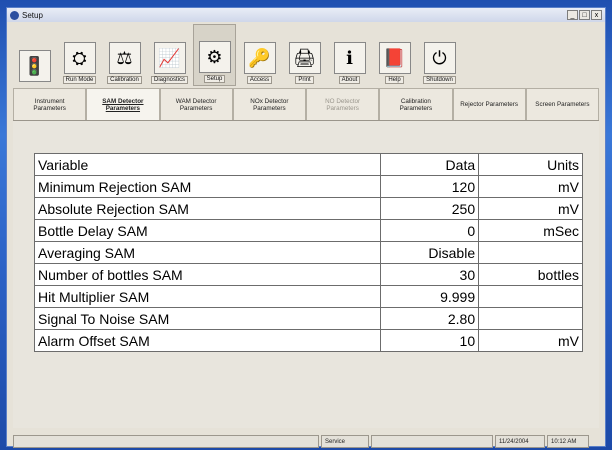  I want to click on toolbar-label-about: About, so click(349, 80).